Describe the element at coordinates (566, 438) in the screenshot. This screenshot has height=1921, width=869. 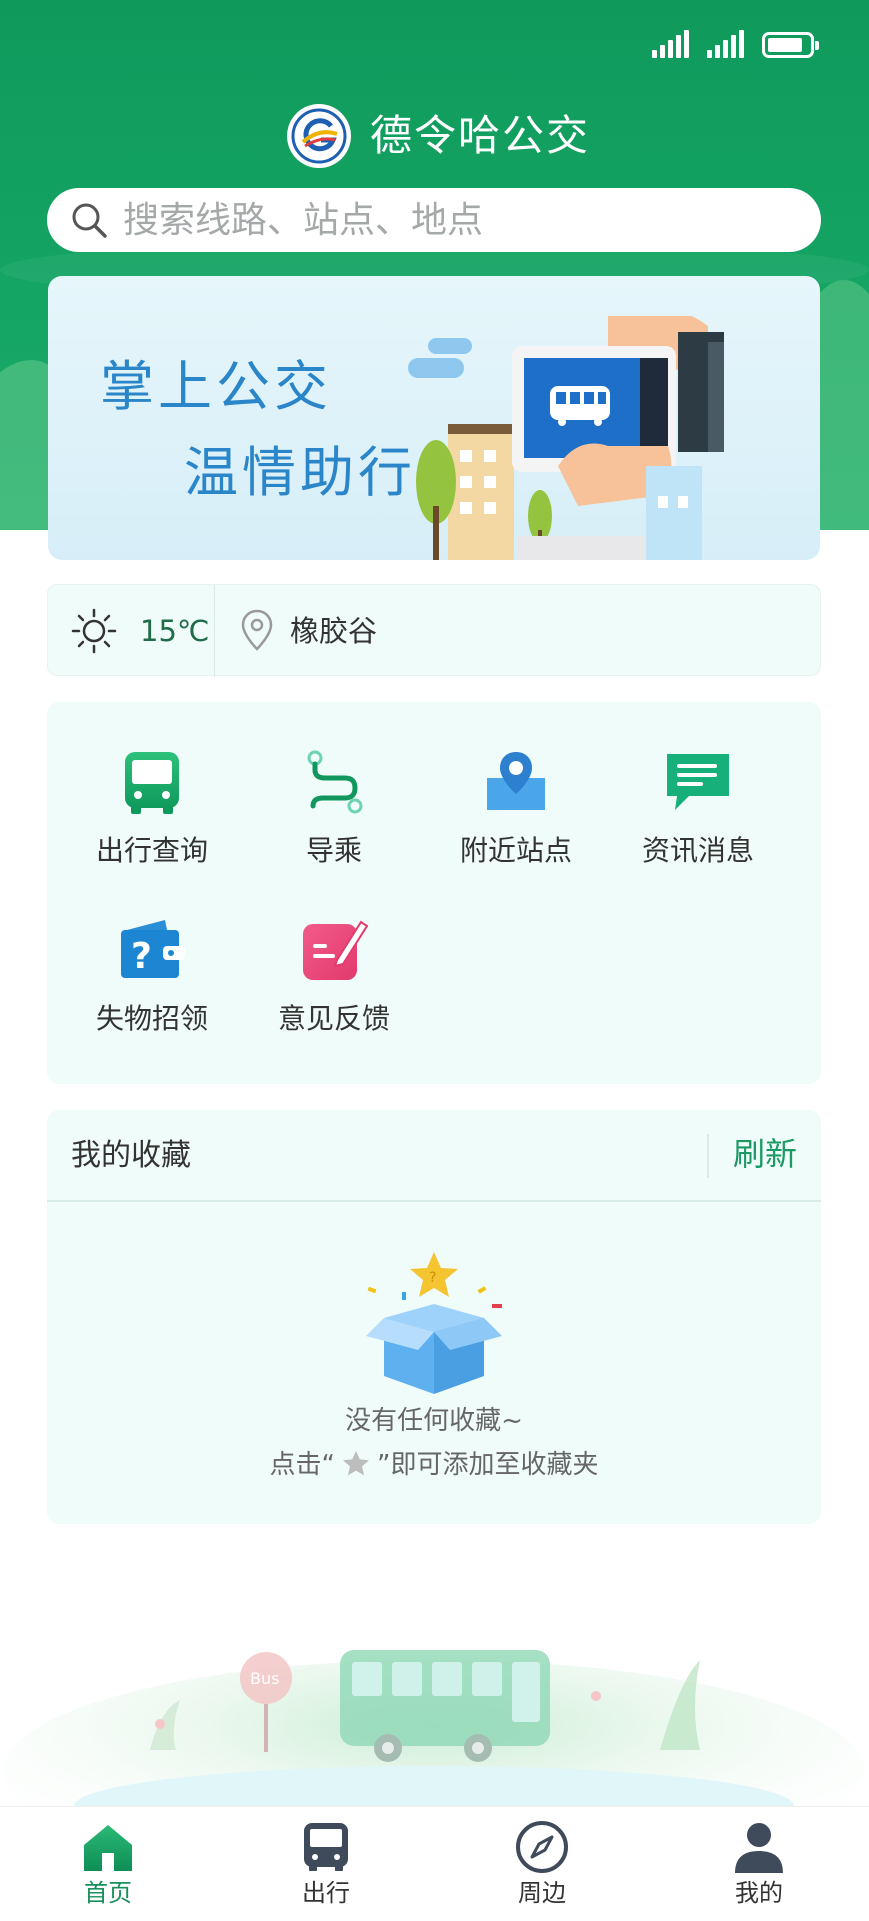
I see `banner-illustration` at that location.